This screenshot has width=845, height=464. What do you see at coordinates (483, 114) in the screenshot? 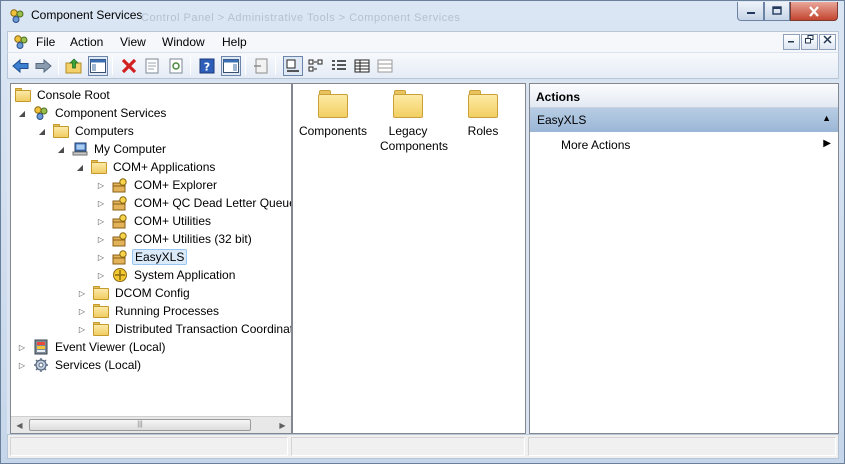
I see `content-item-roles: Roles` at bounding box center [483, 114].